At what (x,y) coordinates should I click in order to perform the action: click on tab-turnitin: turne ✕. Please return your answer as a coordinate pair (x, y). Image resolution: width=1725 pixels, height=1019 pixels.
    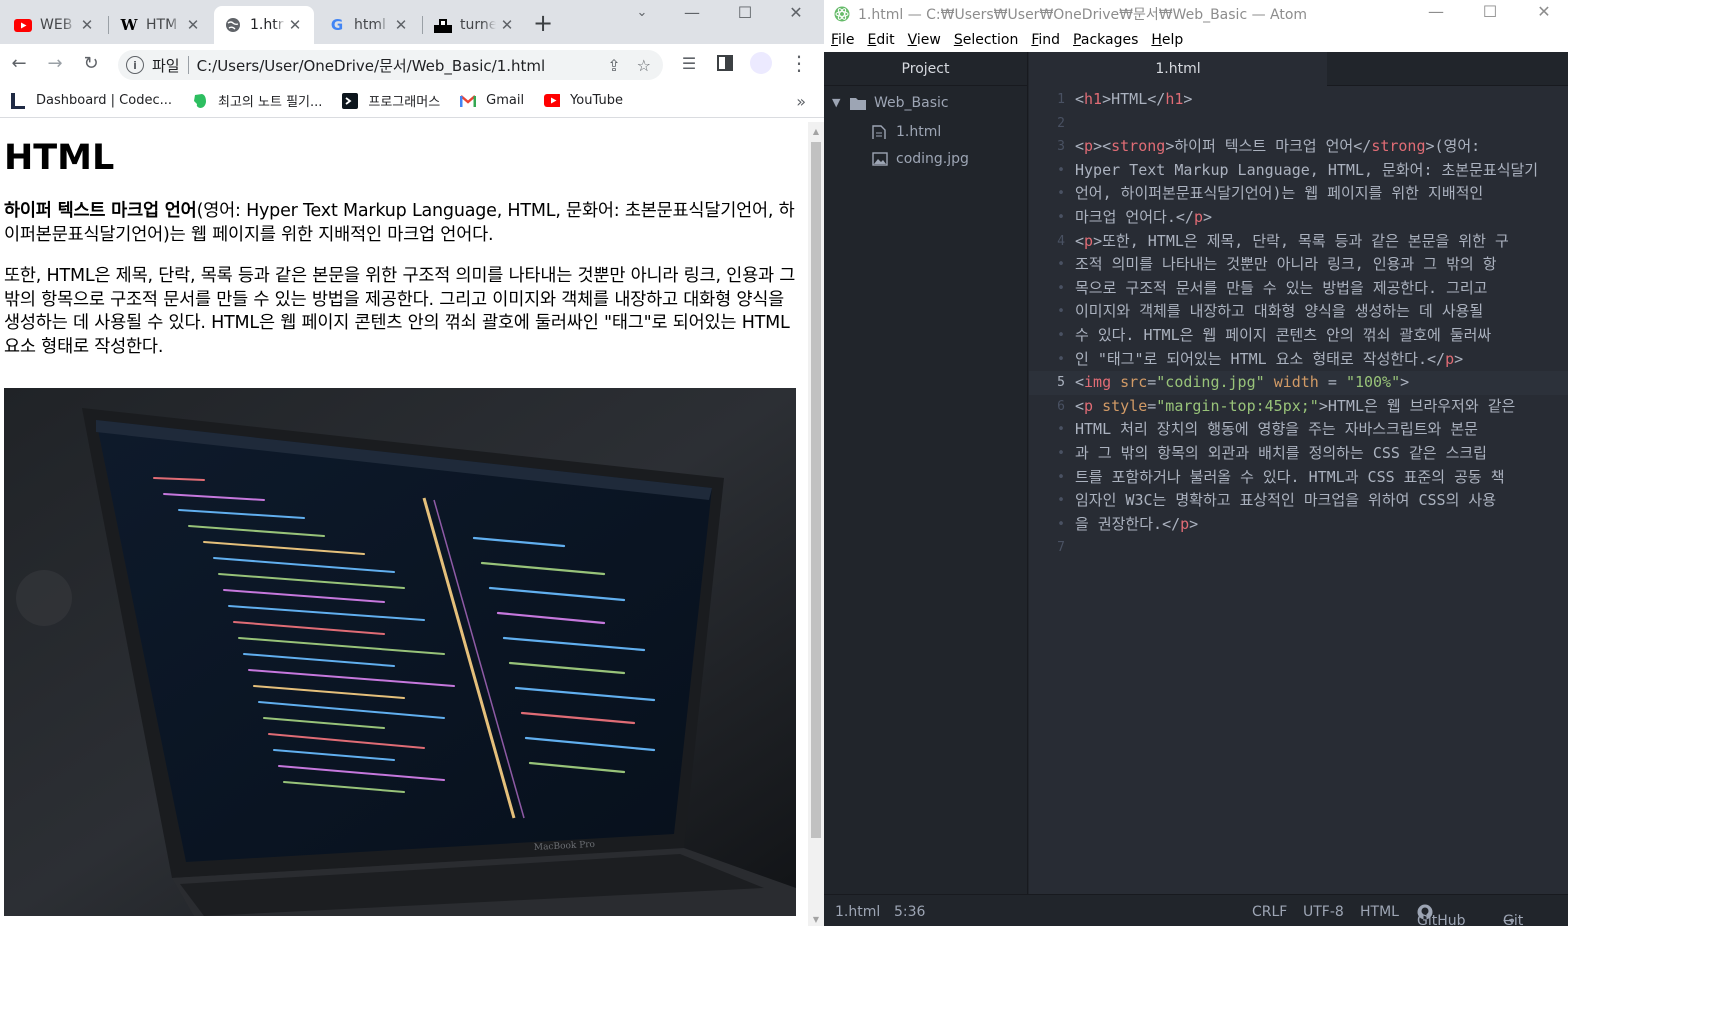
    Looking at the image, I should click on (475, 25).